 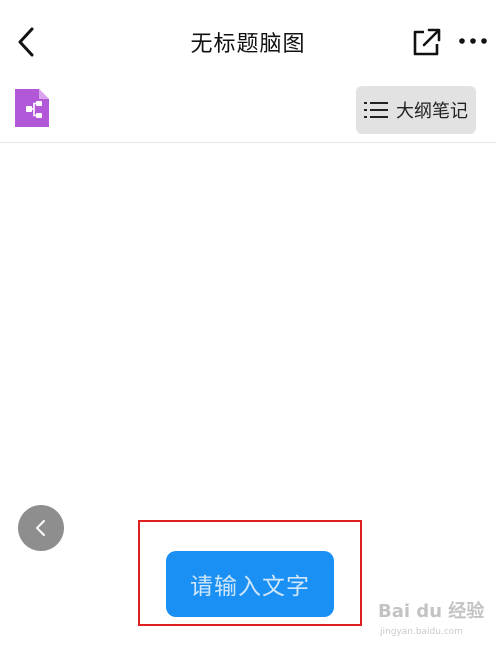 I want to click on chevron-left-icon, so click(x=40, y=528).